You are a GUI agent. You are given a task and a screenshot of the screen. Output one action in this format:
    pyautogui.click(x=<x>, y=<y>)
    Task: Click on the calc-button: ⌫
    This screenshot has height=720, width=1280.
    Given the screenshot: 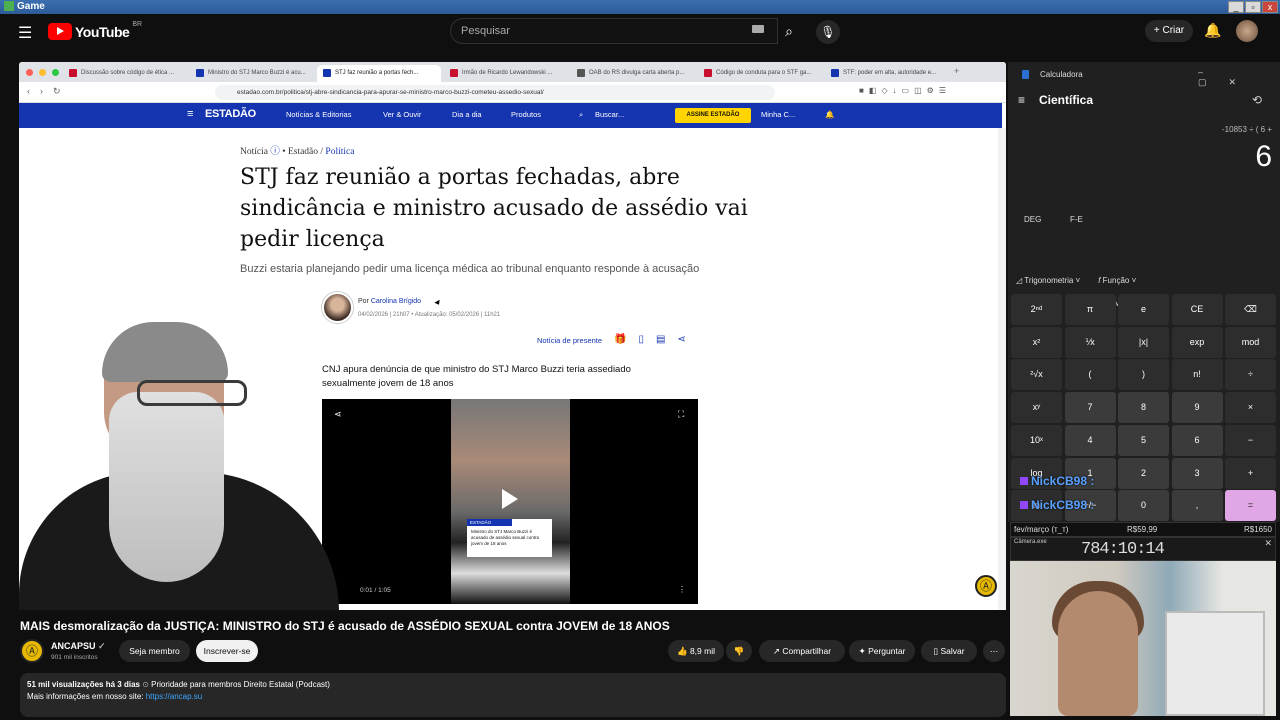 What is the action you would take?
    pyautogui.click(x=1250, y=309)
    